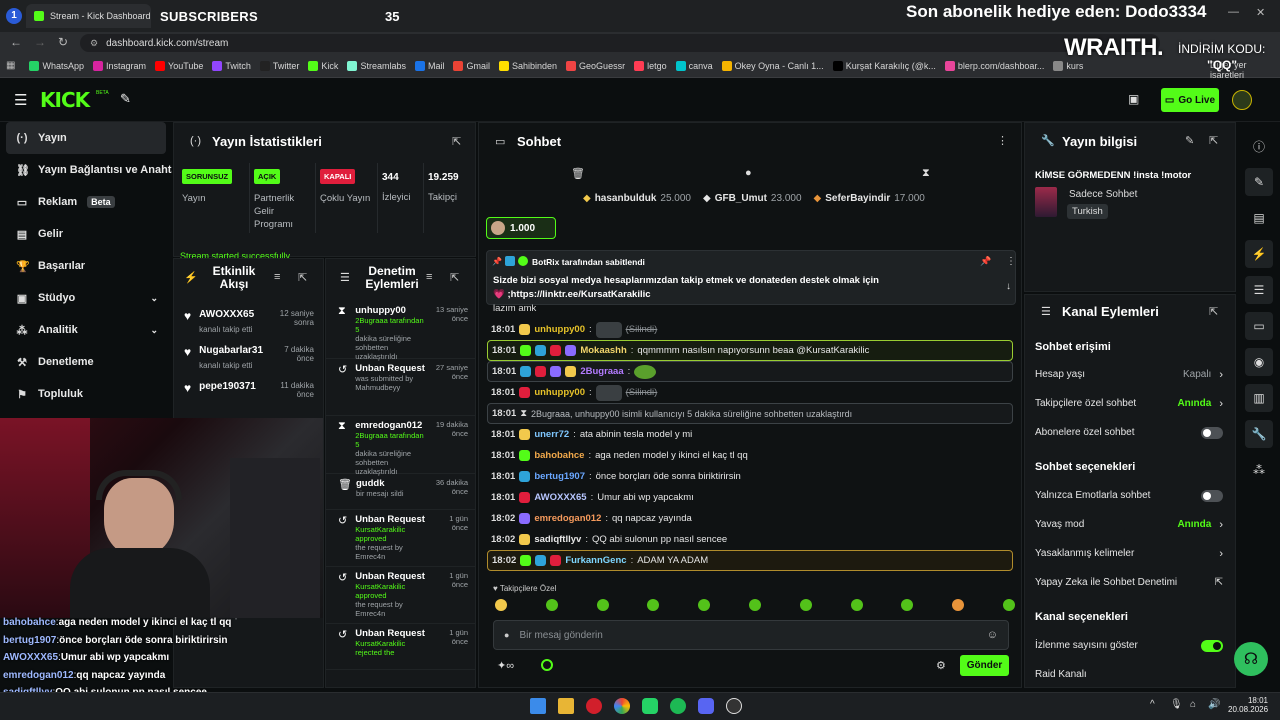  I want to click on bot-icon, so click(547, 665).